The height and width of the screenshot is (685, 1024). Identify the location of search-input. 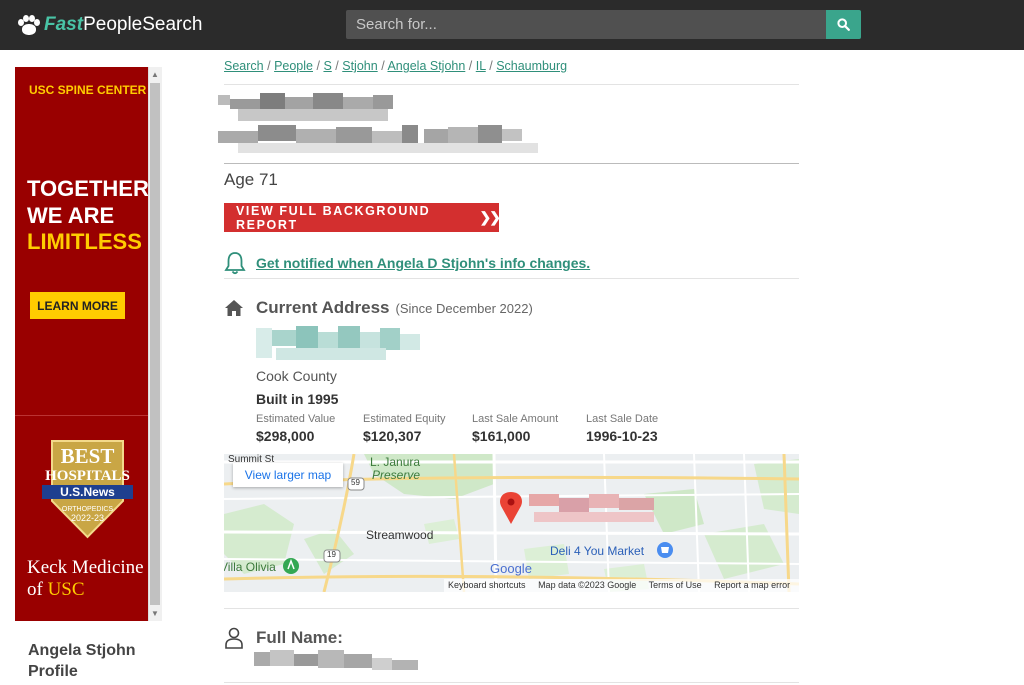
(586, 24).